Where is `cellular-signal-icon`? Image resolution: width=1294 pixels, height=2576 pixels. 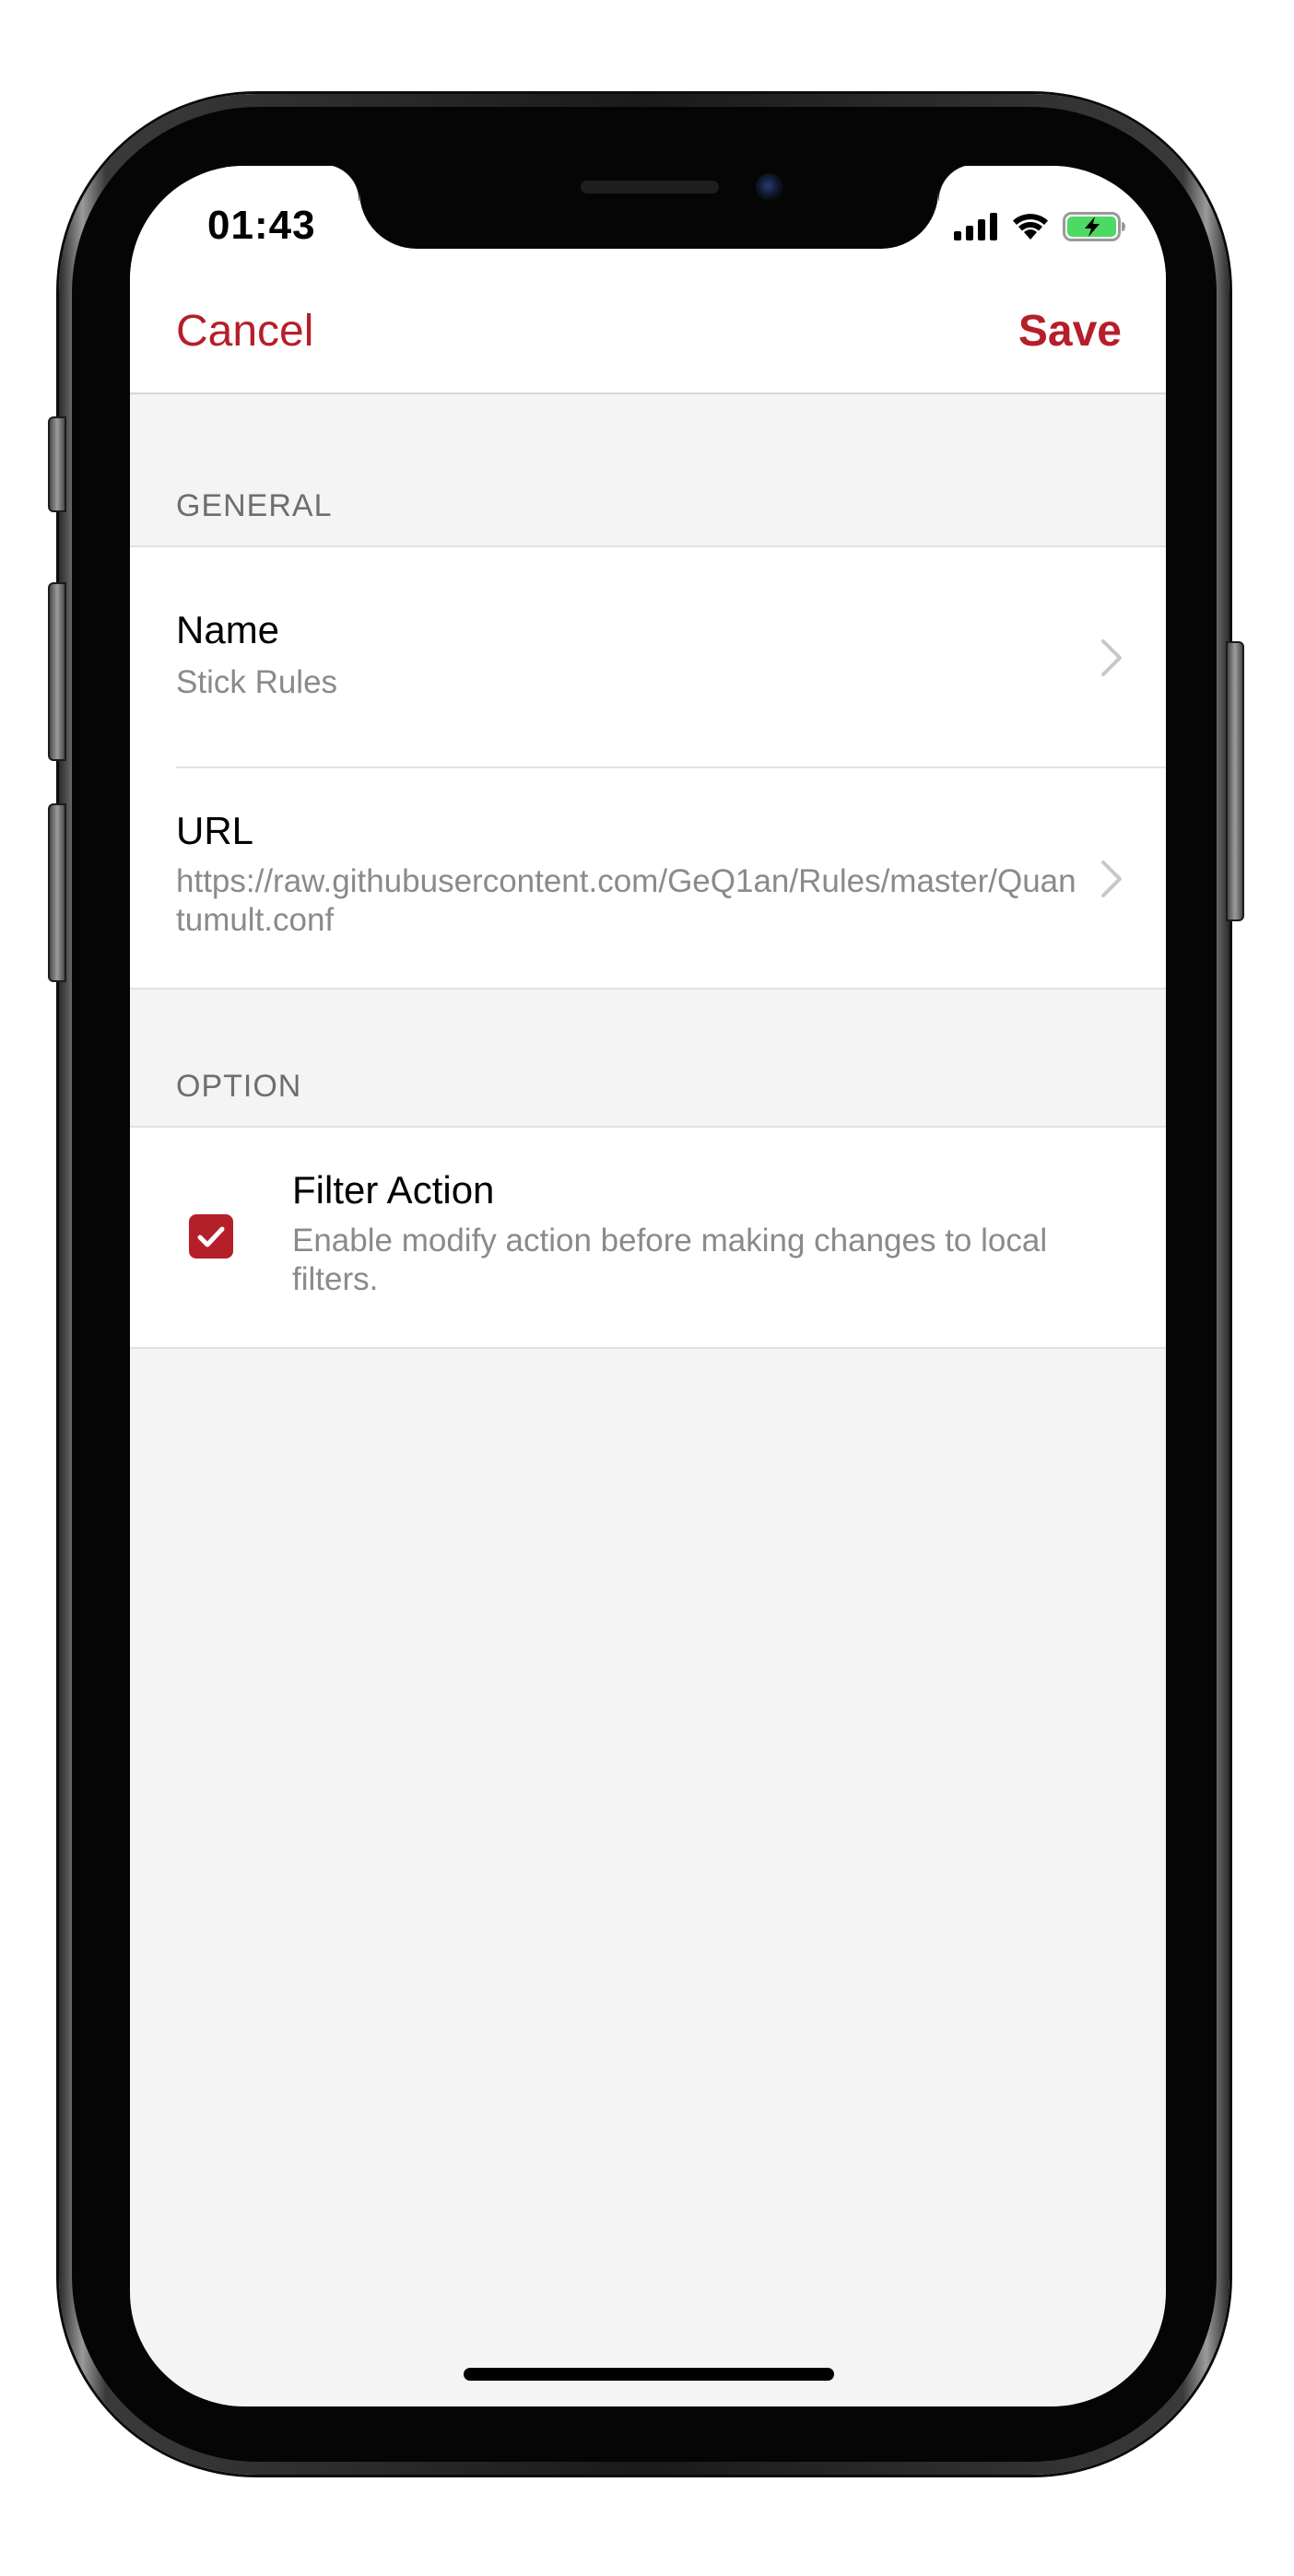
cellular-signal-icon is located at coordinates (976, 229).